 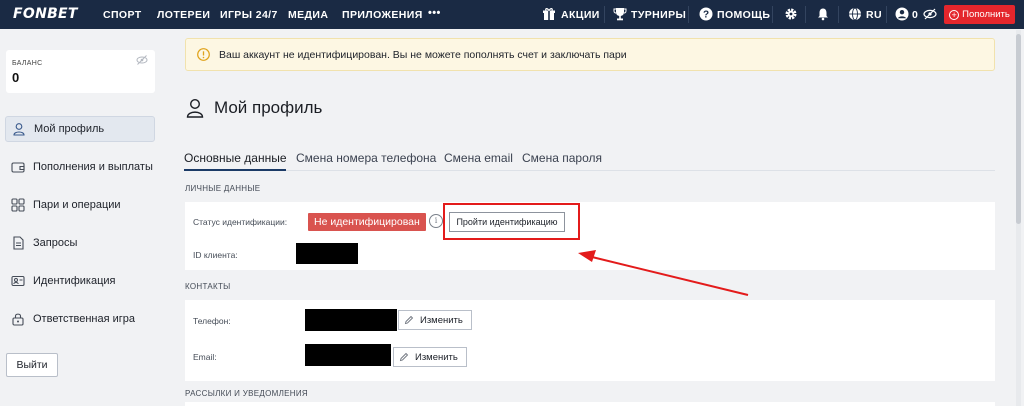 What do you see at coordinates (32, 365) in the screenshot?
I see `logout-button: Выйти` at bounding box center [32, 365].